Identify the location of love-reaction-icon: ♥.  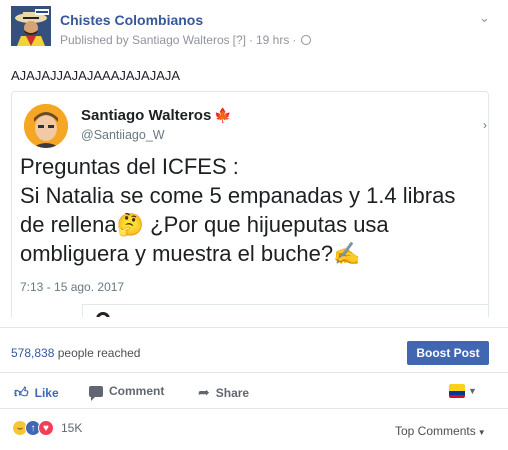
(46, 428).